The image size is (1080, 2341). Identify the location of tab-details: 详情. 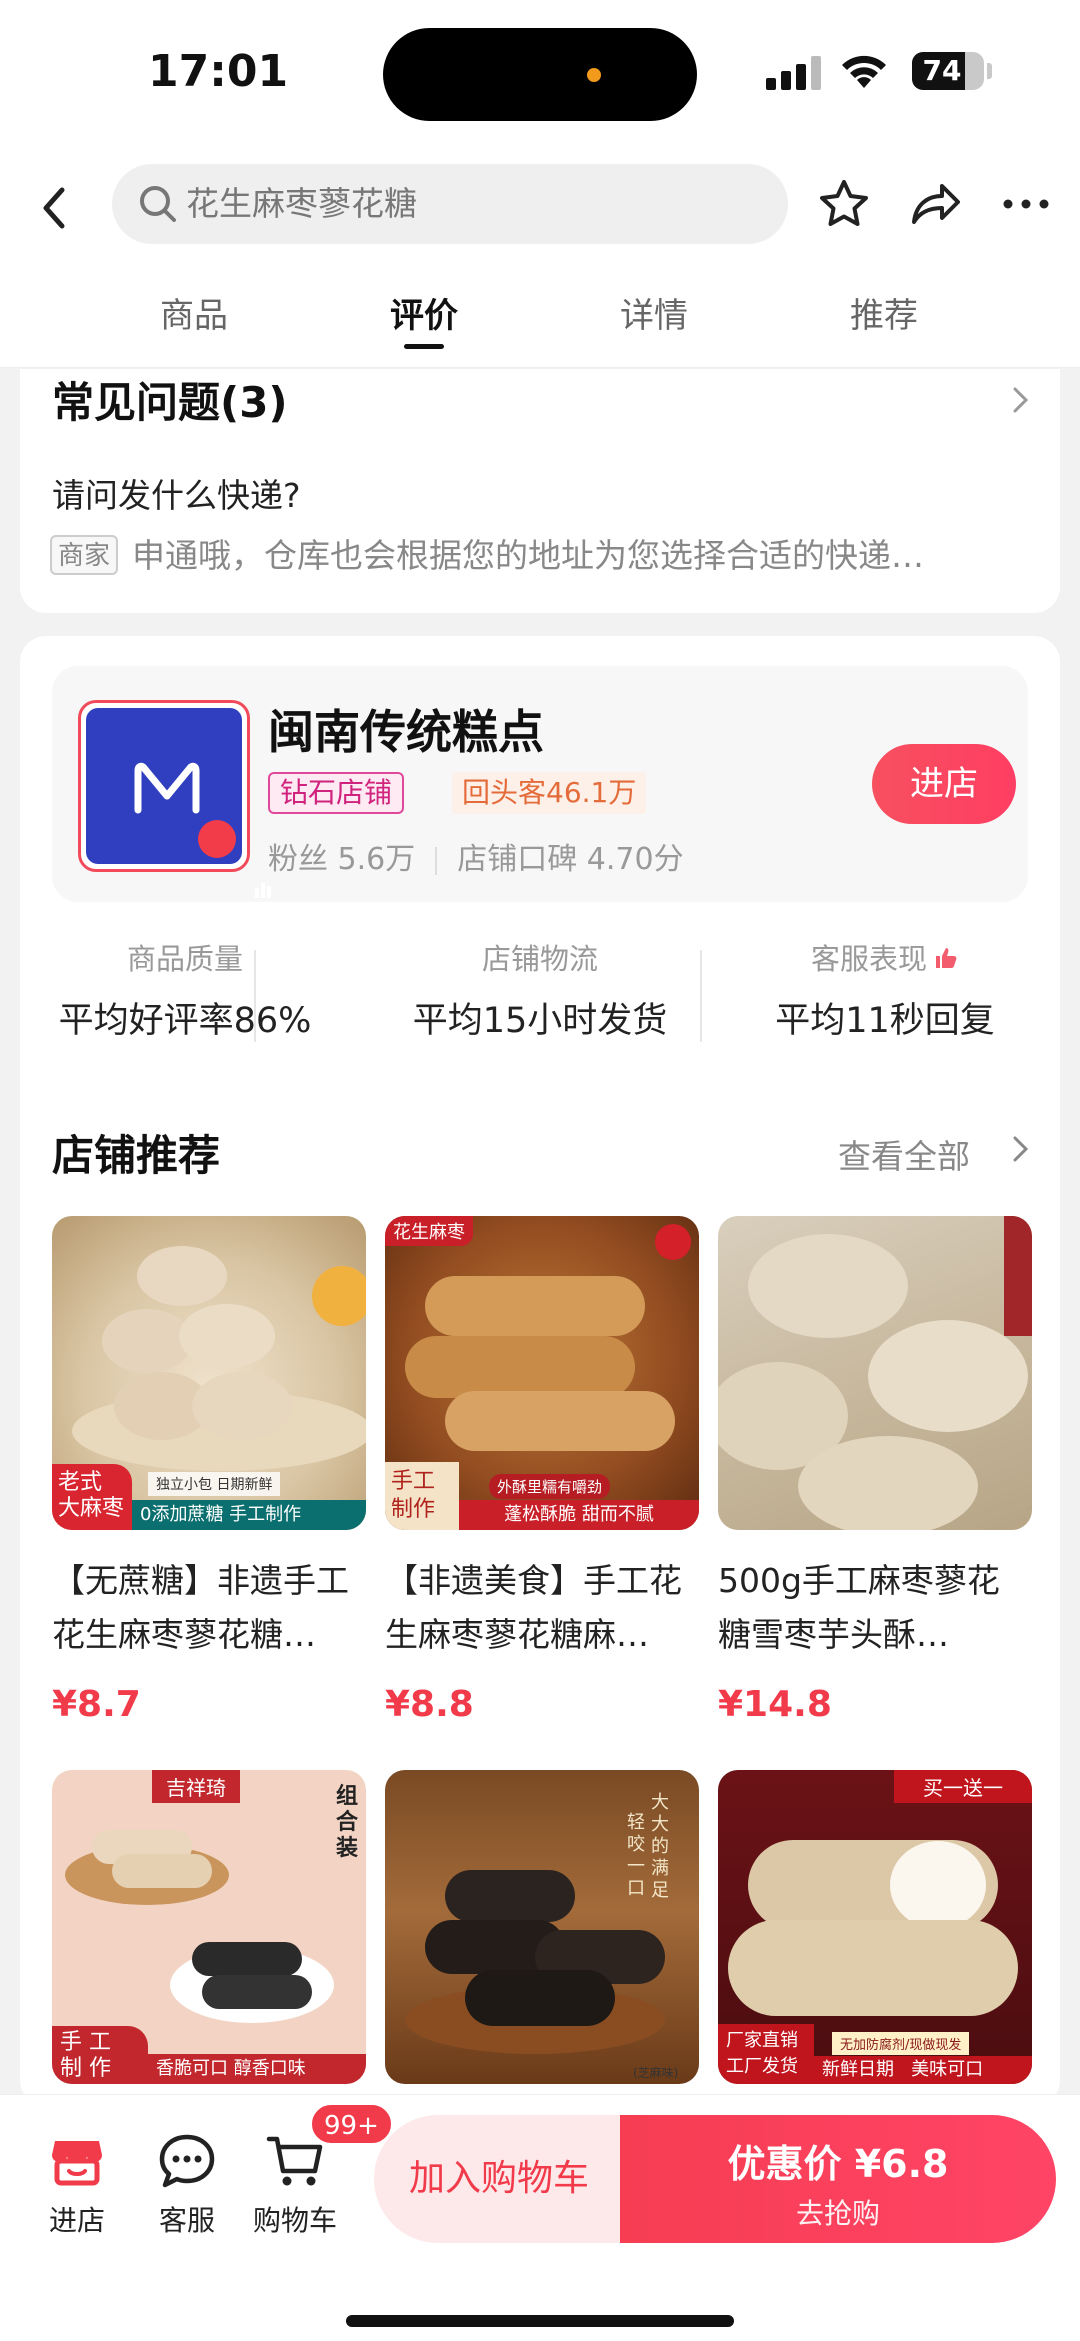
(654, 312).